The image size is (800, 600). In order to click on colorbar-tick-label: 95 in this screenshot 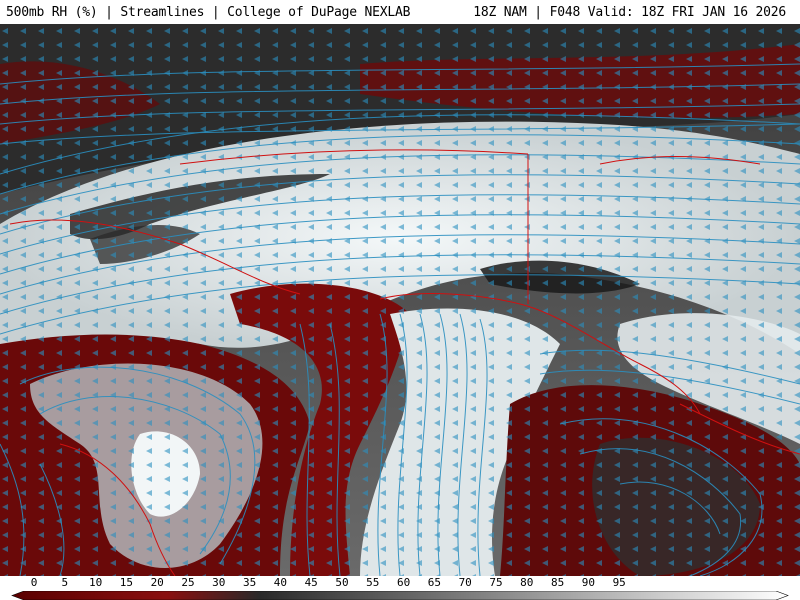, I will do `click(619, 582)`.